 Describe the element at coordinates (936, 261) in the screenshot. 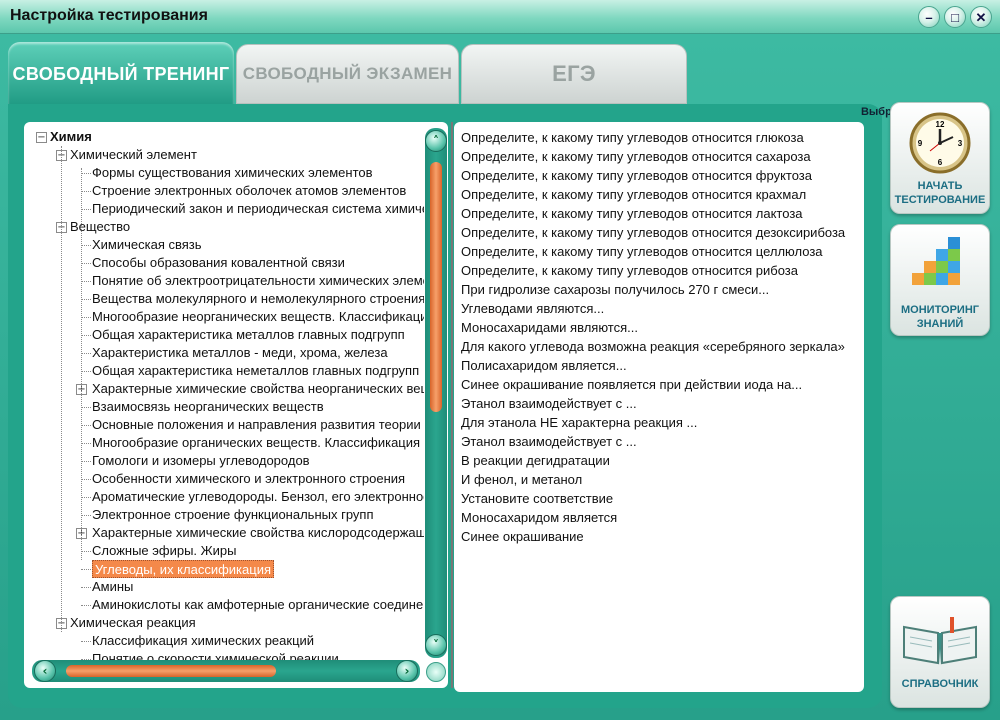

I see `bar-blocks-icon` at that location.